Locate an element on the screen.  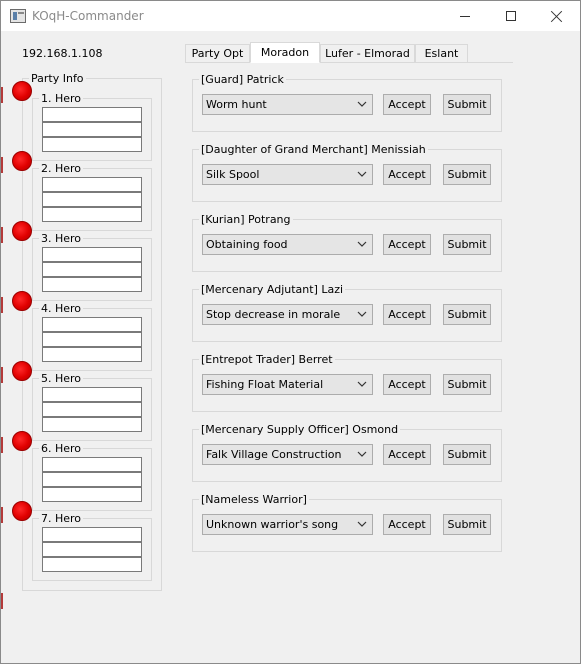
npc-name: [Kurian] Potrang is located at coordinates (246, 219).